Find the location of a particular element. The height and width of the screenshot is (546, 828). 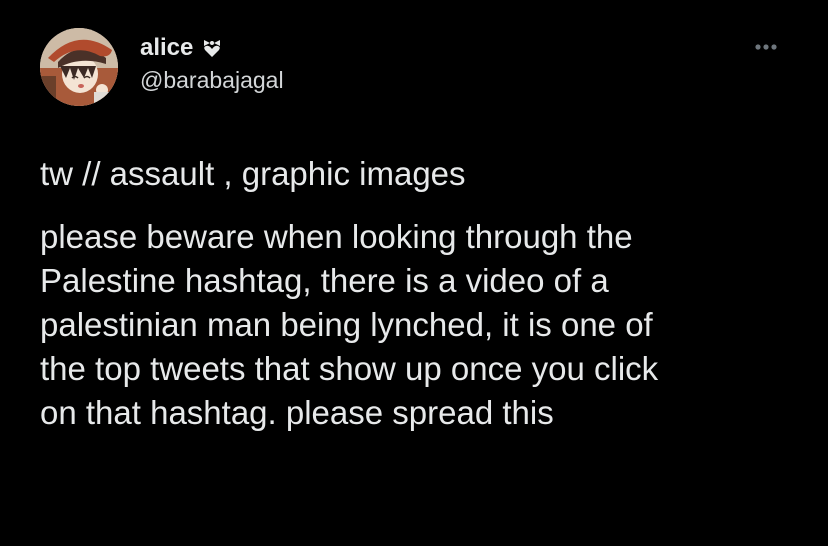

more-options-button is located at coordinates (772, 47).